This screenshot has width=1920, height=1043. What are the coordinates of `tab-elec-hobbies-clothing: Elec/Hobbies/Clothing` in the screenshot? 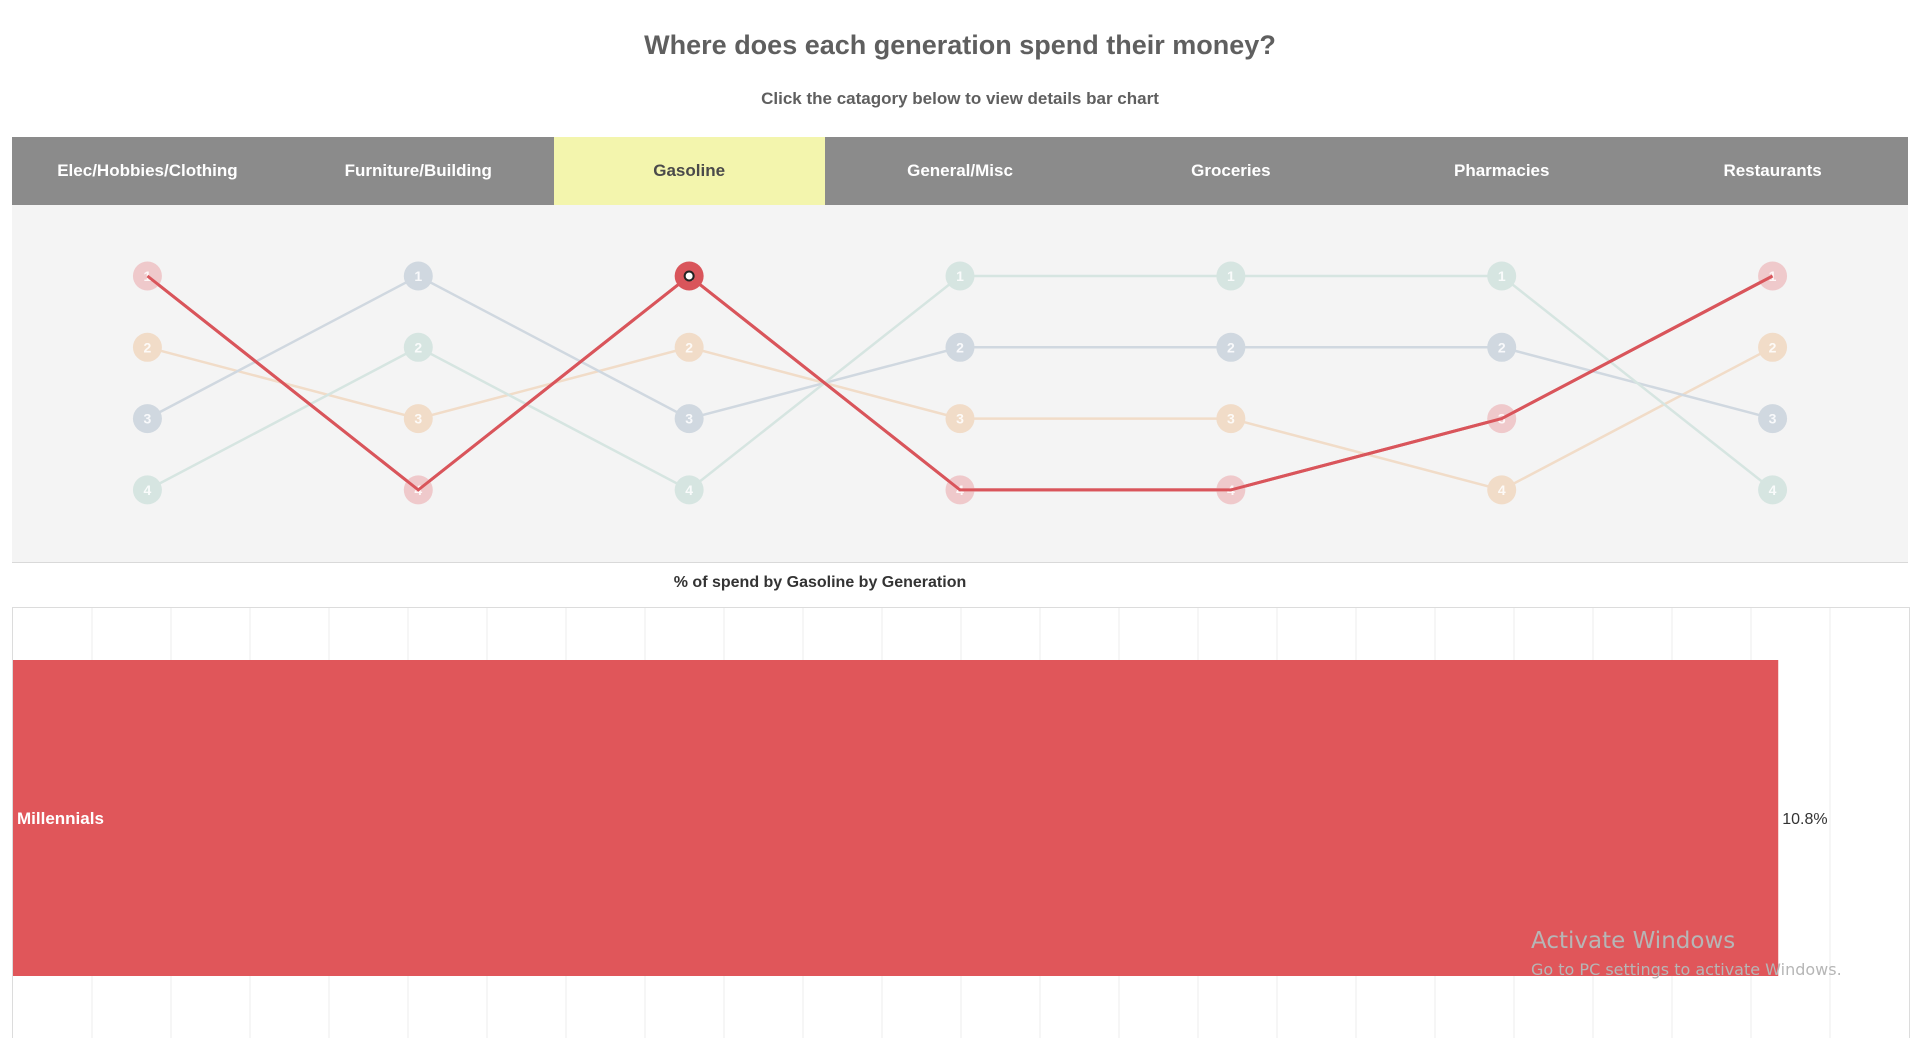 It's located at (147, 171).